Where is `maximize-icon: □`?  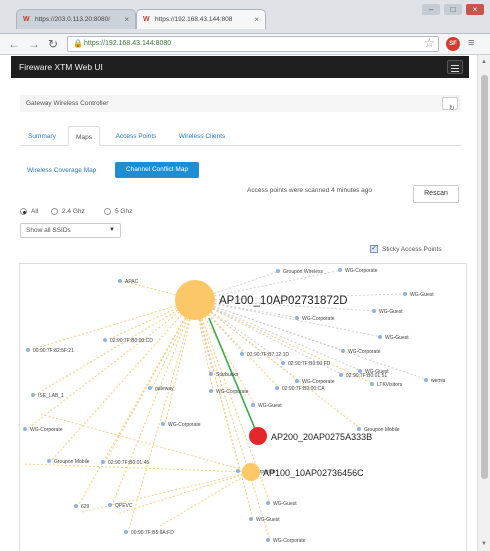
maximize-icon: □ is located at coordinates (453, 9).